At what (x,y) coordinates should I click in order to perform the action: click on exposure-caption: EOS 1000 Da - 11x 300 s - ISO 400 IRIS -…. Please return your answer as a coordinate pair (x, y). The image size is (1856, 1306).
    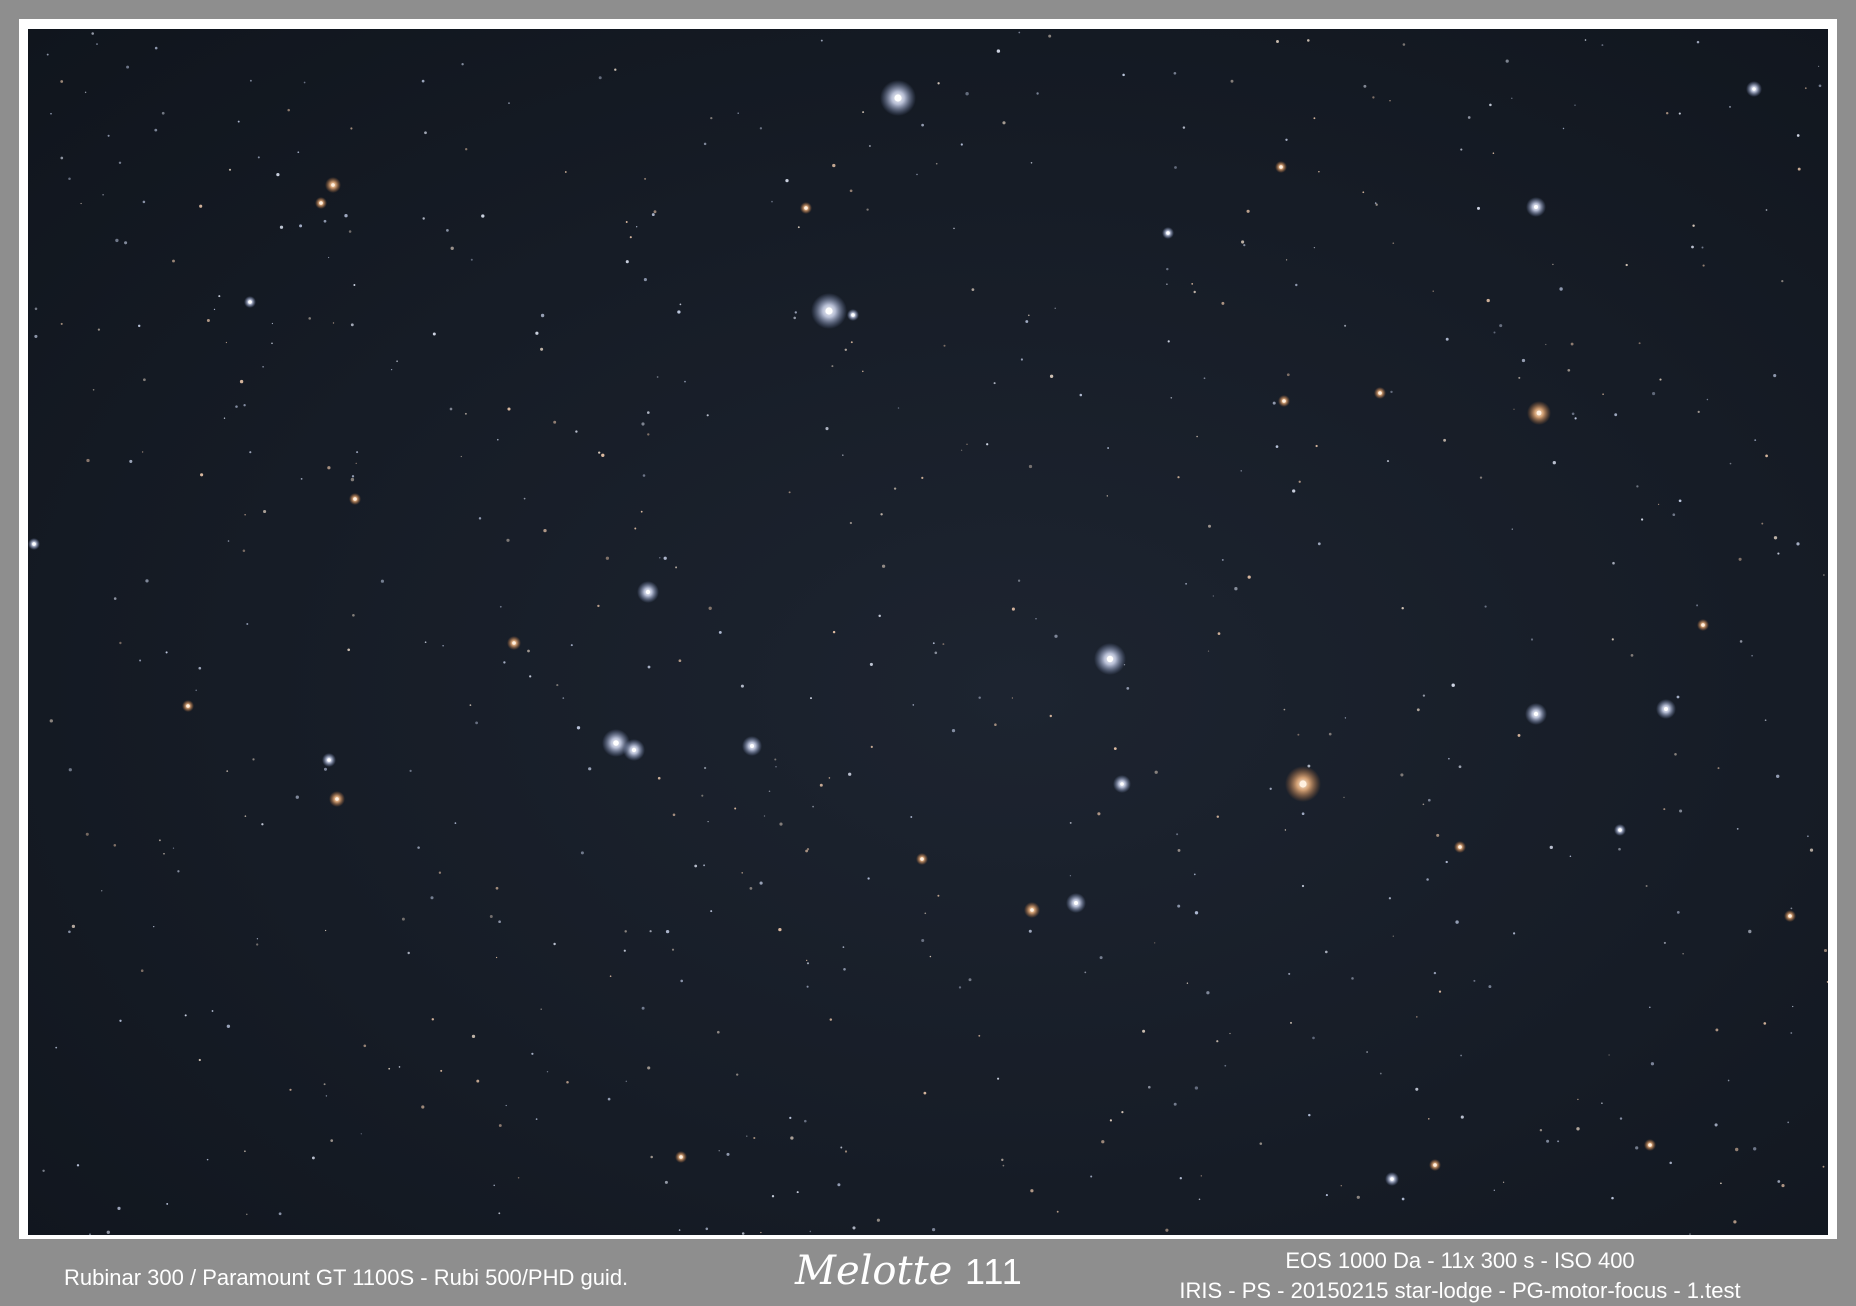
    Looking at the image, I should click on (1460, 1276).